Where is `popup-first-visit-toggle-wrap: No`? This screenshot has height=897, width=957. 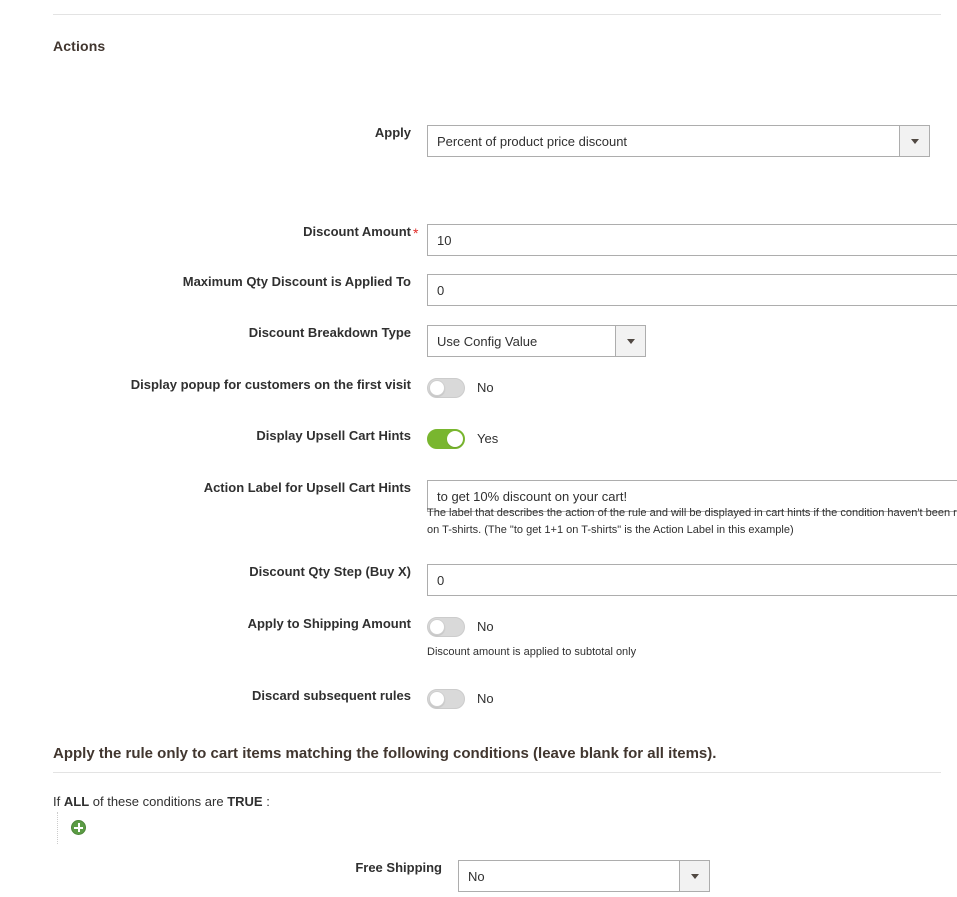
popup-first-visit-toggle-wrap: No is located at coordinates (460, 388).